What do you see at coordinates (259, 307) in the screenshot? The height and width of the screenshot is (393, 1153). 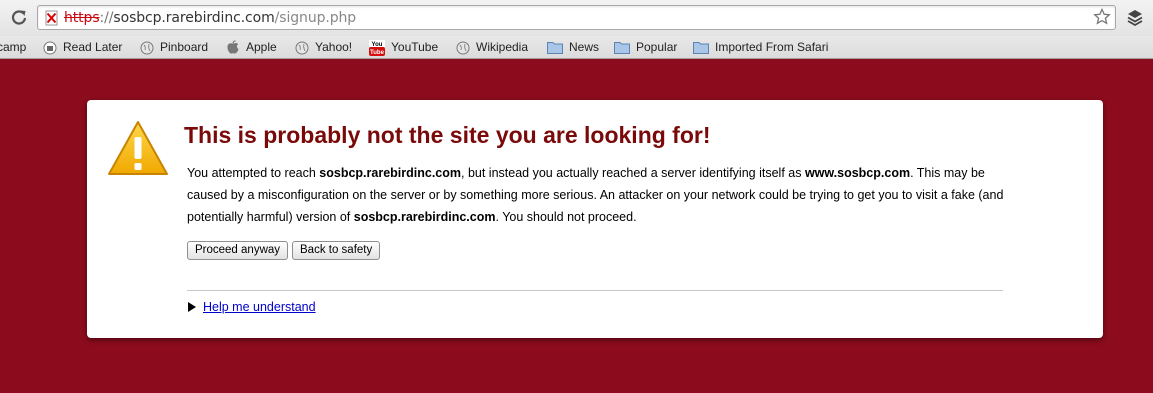 I see `help-me-understand-link: Help me understand` at bounding box center [259, 307].